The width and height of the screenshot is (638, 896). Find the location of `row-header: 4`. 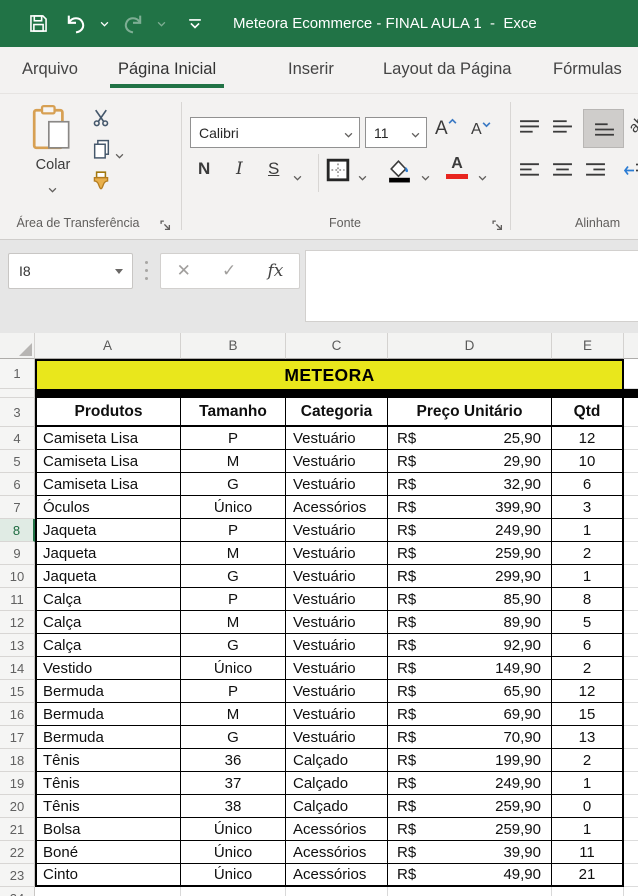

row-header: 4 is located at coordinates (17, 438).